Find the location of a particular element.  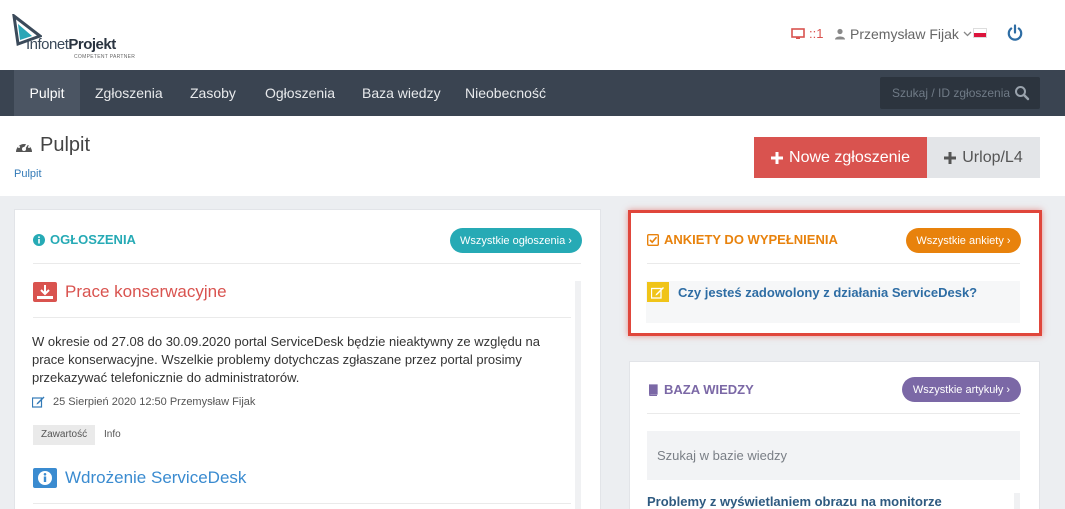

knowledge-title: BAZA WIEDZY is located at coordinates (700, 389).